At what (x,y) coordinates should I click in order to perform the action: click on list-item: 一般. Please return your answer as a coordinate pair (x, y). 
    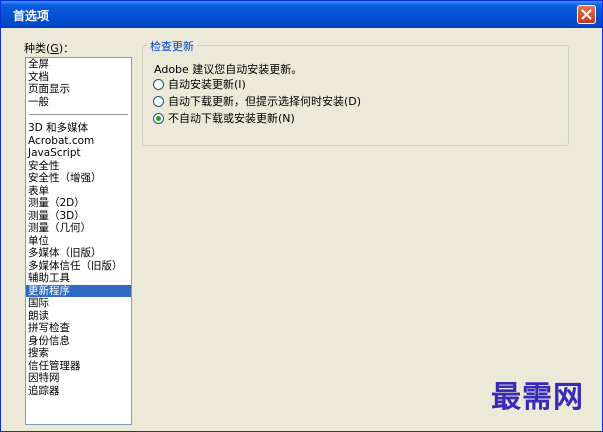
    Looking at the image, I should click on (78, 102).